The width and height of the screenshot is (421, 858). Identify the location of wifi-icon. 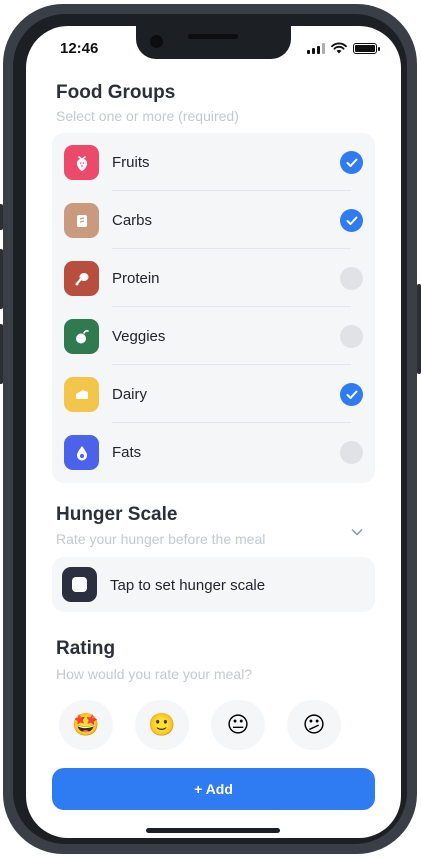
(339, 48).